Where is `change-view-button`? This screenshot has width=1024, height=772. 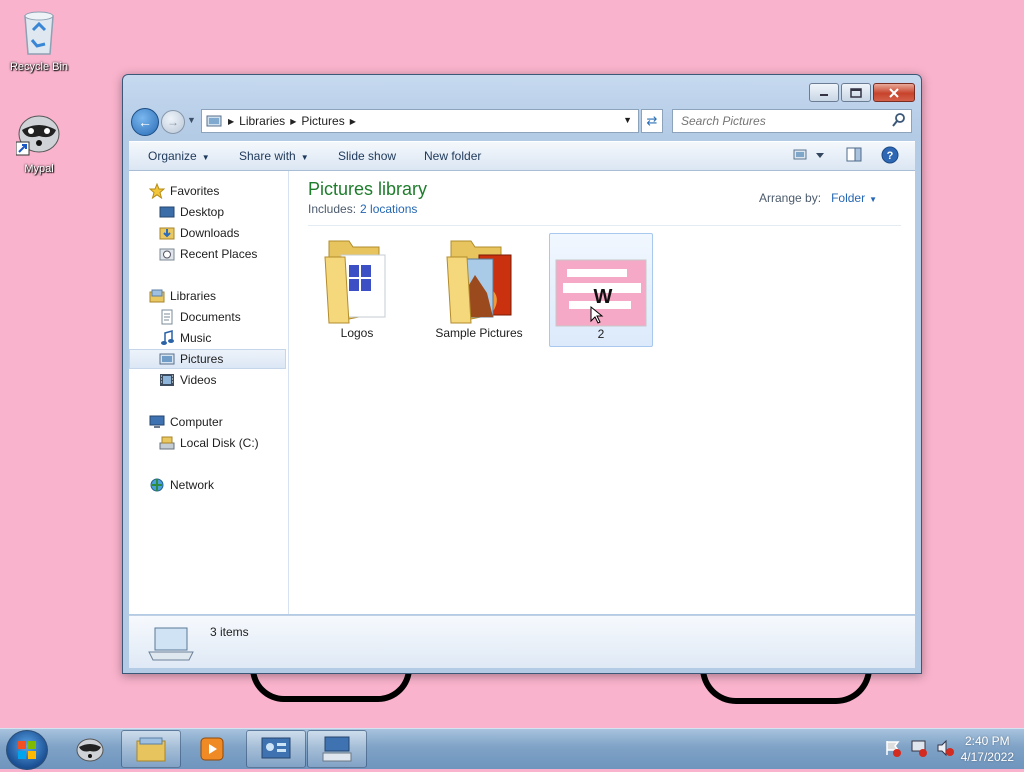
change-view-button is located at coordinates (809, 156).